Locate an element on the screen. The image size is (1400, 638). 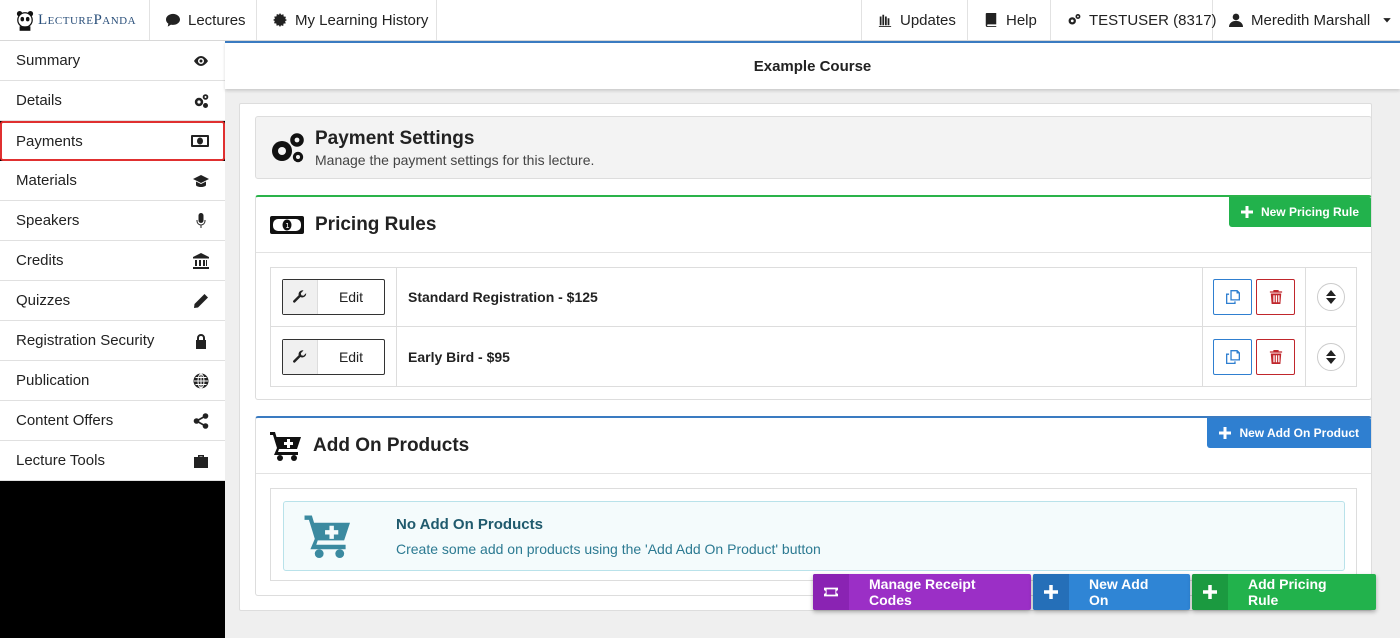
new-add-on-button: New Add On is located at coordinates (1111, 592).